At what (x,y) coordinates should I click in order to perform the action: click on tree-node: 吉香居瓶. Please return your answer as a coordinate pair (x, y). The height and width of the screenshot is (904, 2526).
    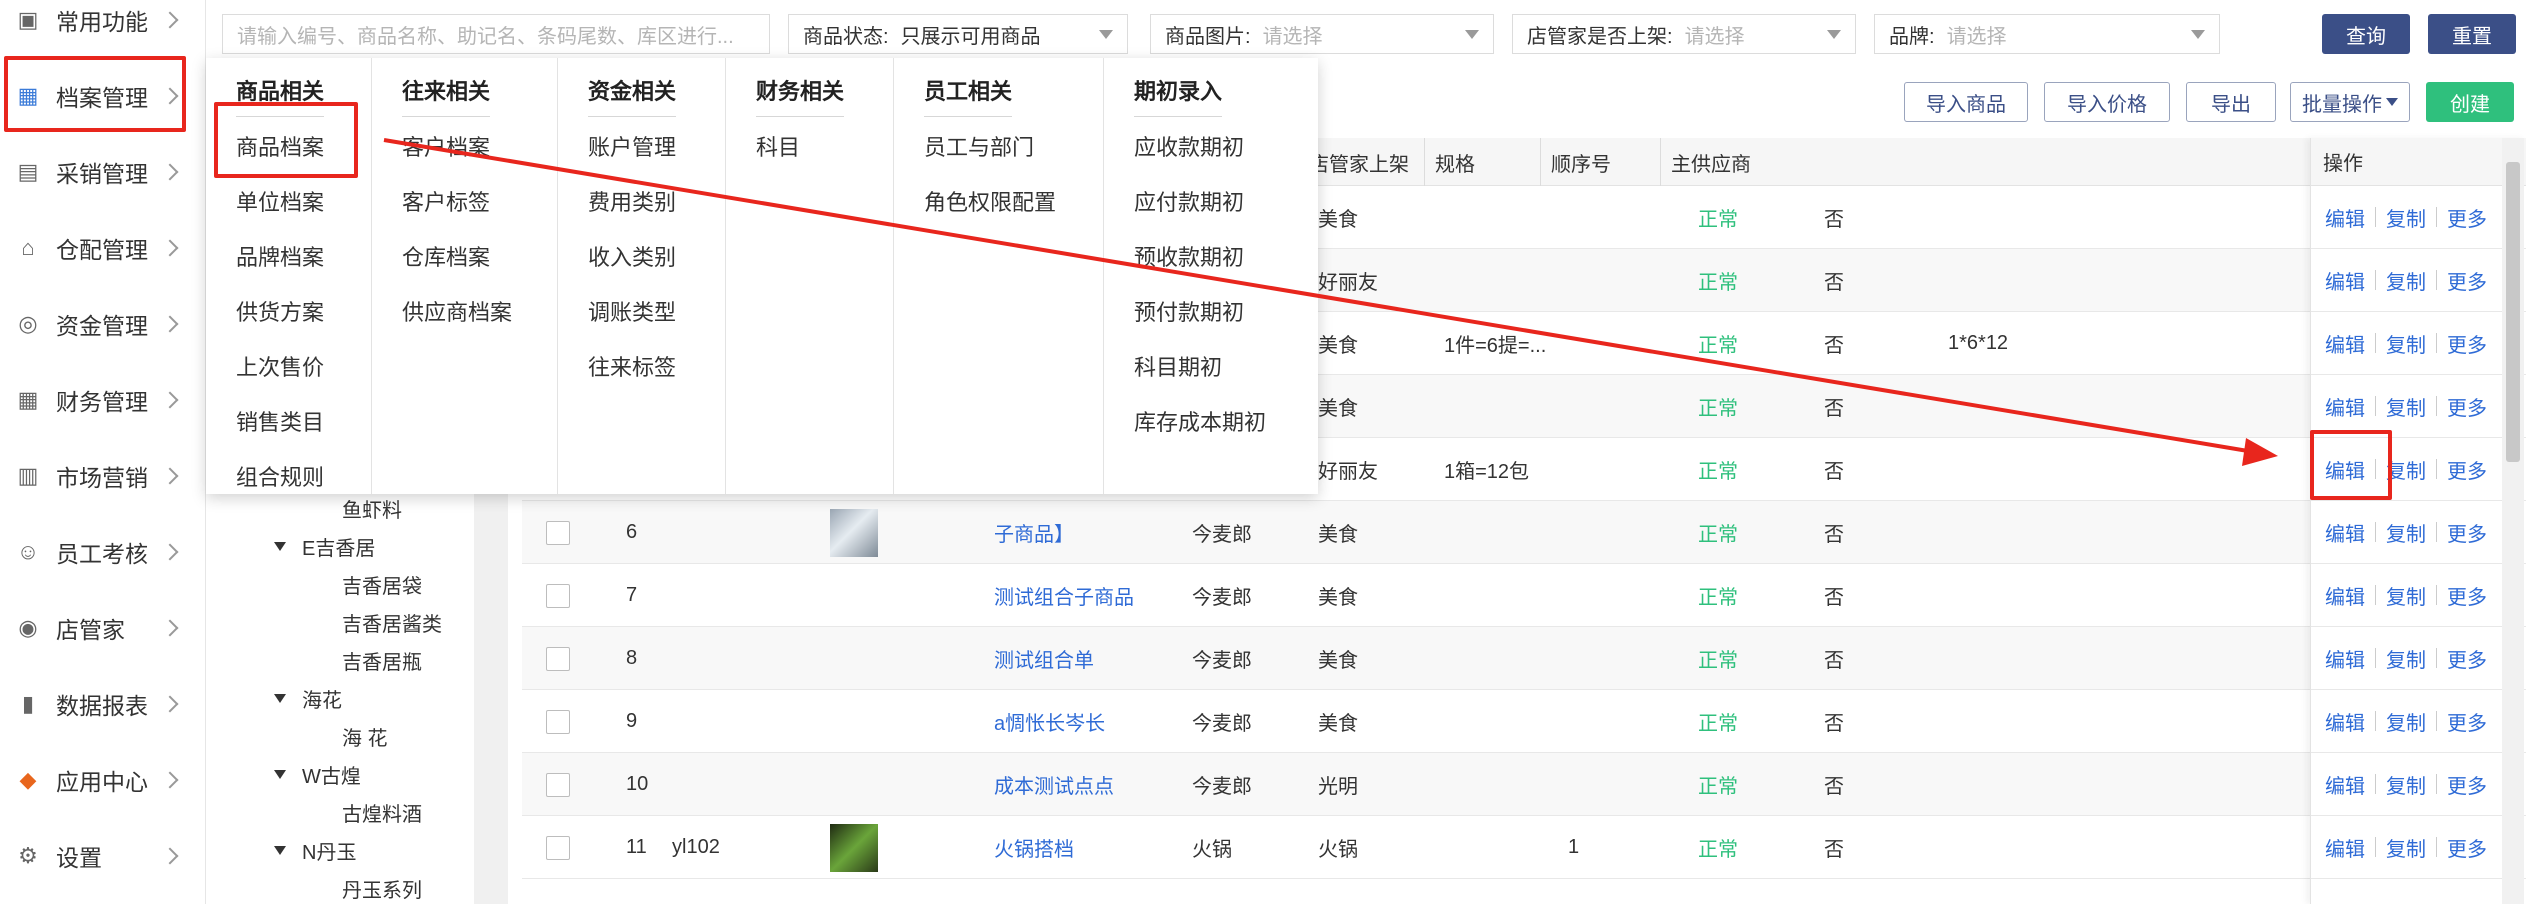
    Looking at the image, I should click on (382, 660).